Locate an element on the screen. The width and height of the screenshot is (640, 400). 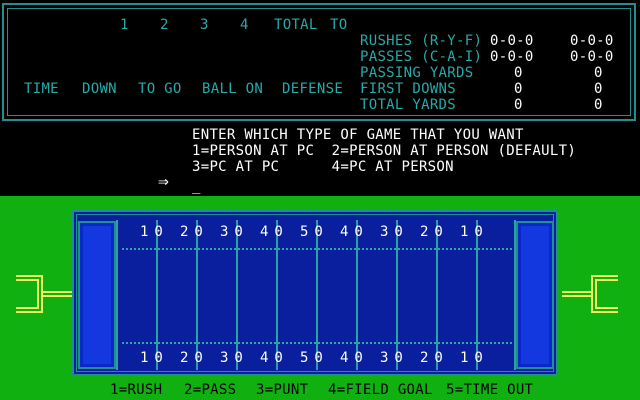
hash-marks-bottom is located at coordinates (317, 344).